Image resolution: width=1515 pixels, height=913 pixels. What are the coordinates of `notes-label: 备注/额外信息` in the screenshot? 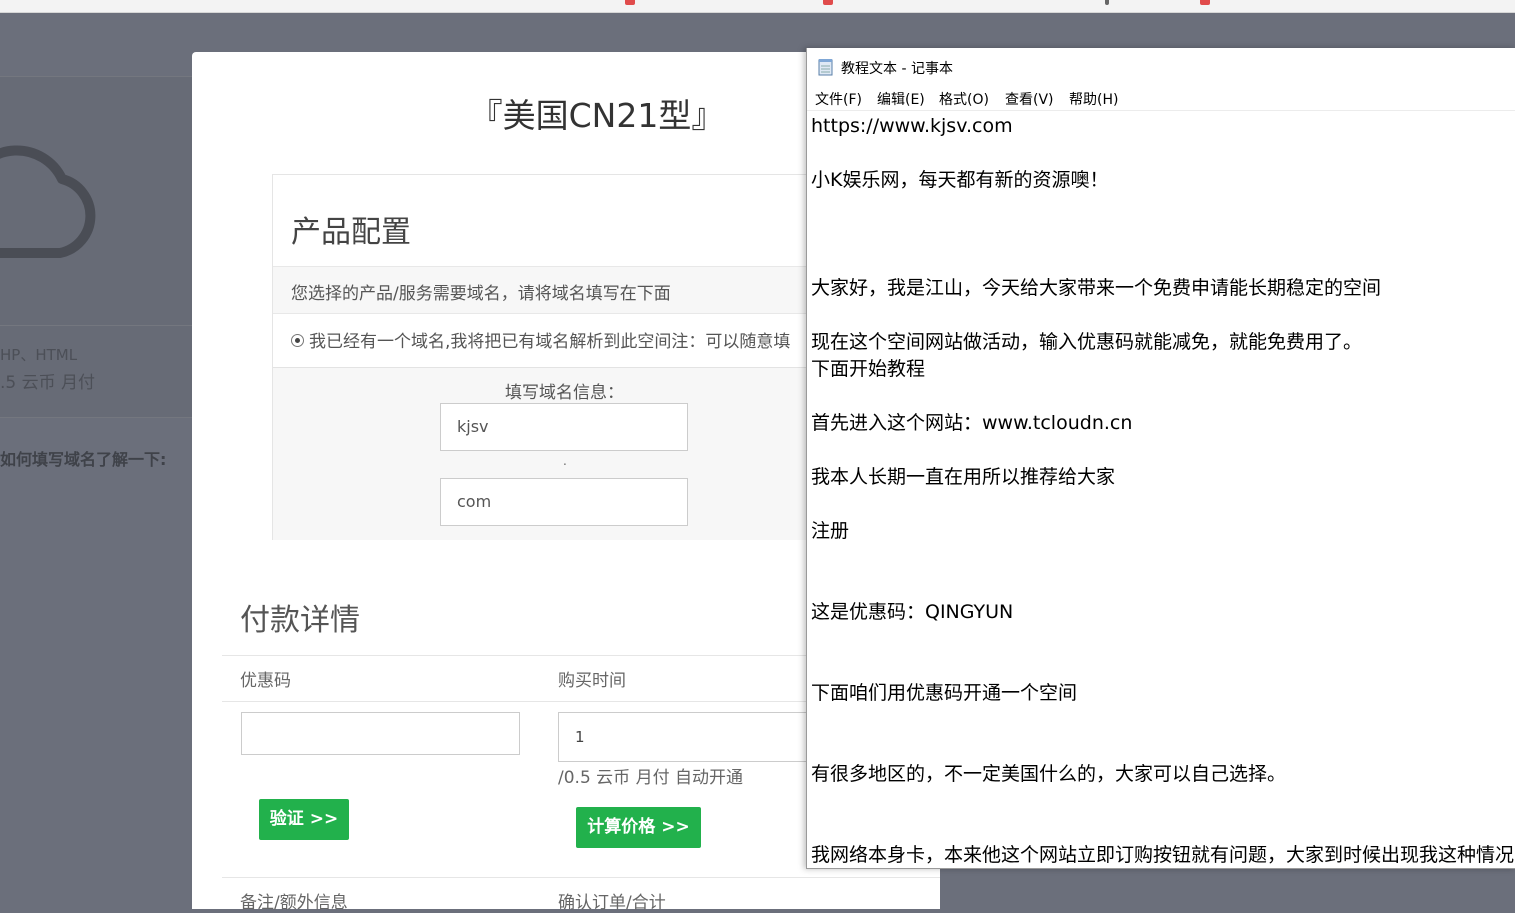 It's located at (294, 903).